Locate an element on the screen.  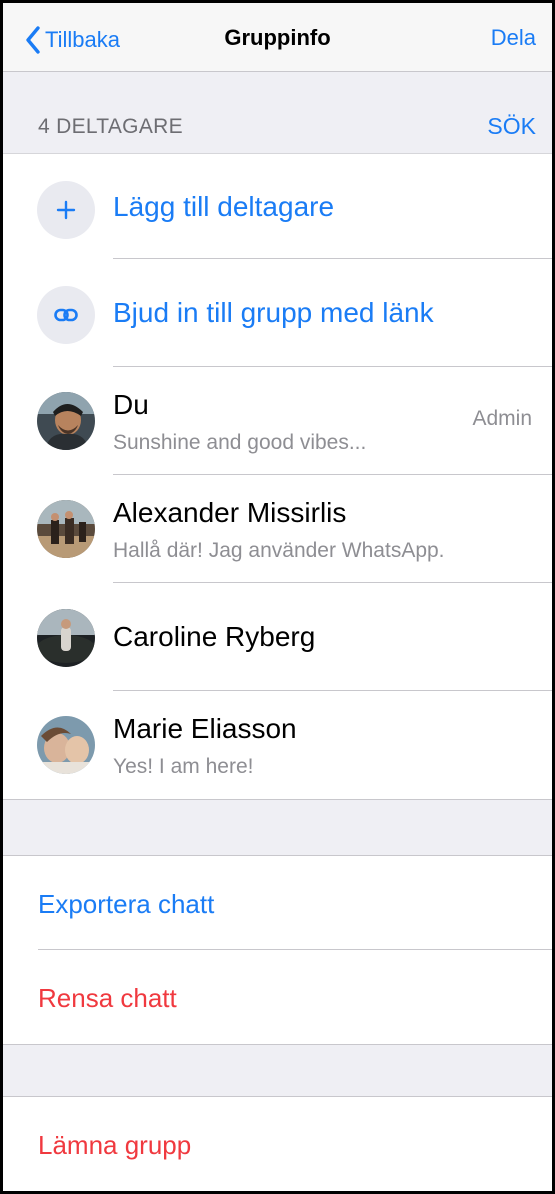
member-name: Alexander Missirlis is located at coordinates (230, 512).